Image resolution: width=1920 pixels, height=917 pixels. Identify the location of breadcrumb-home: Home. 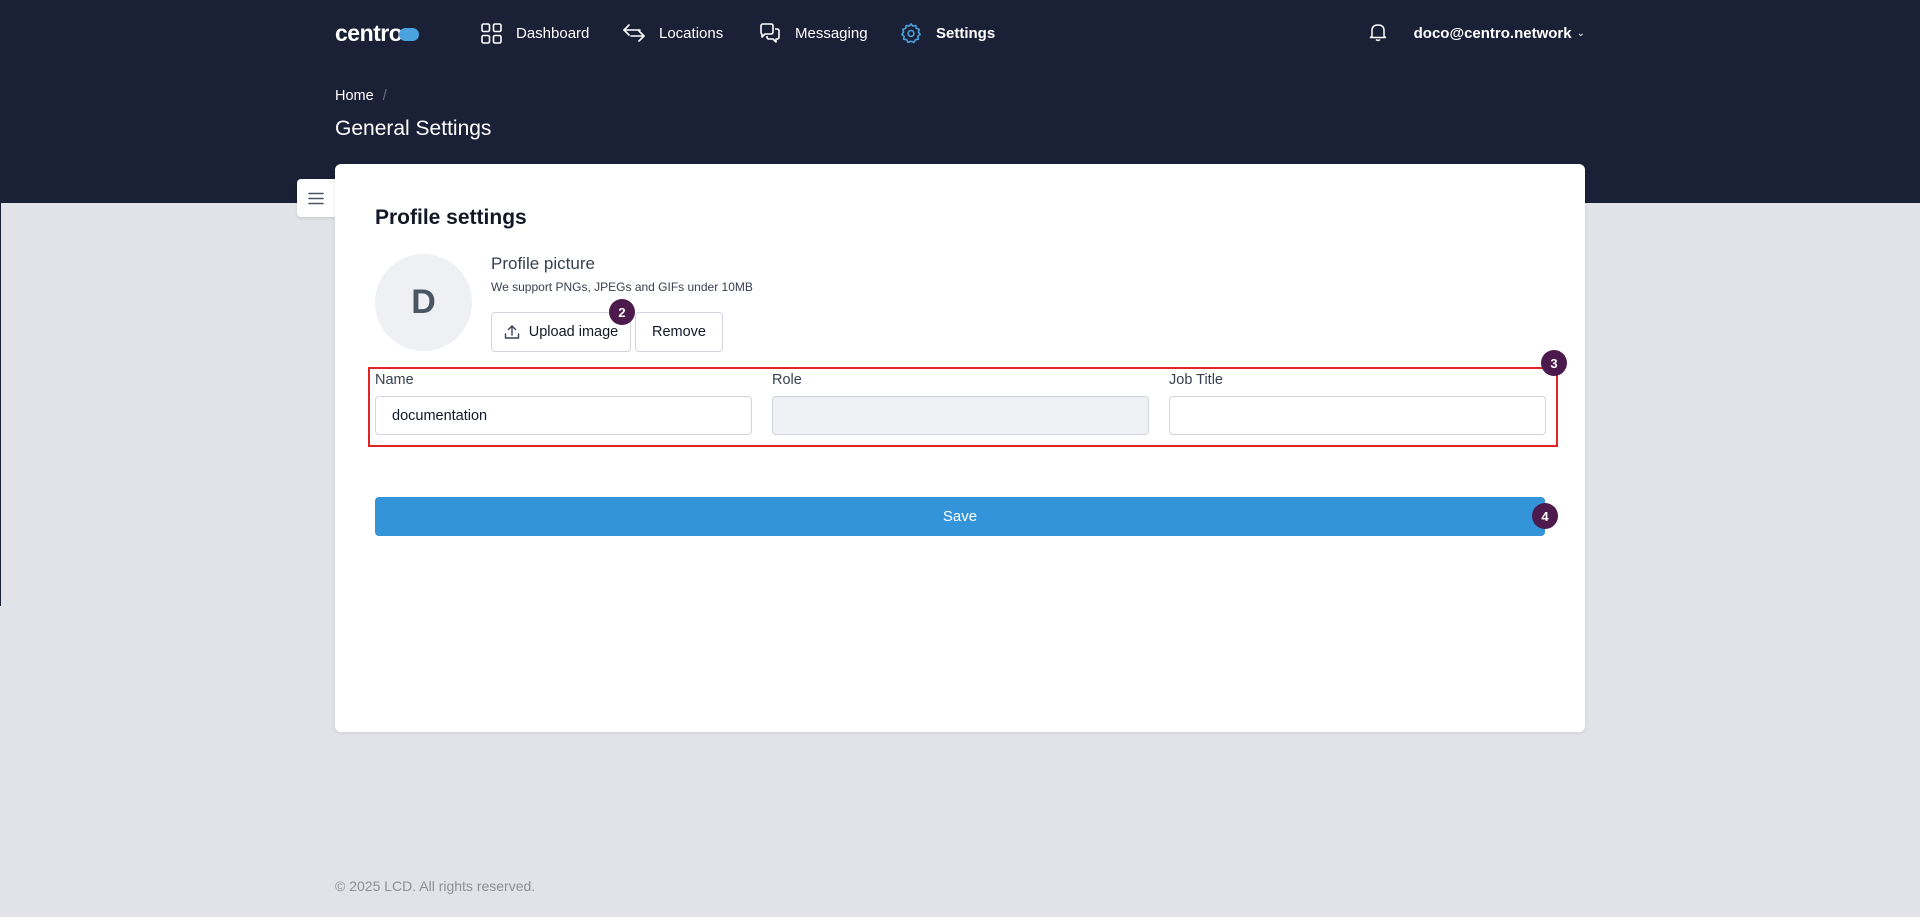
(354, 96).